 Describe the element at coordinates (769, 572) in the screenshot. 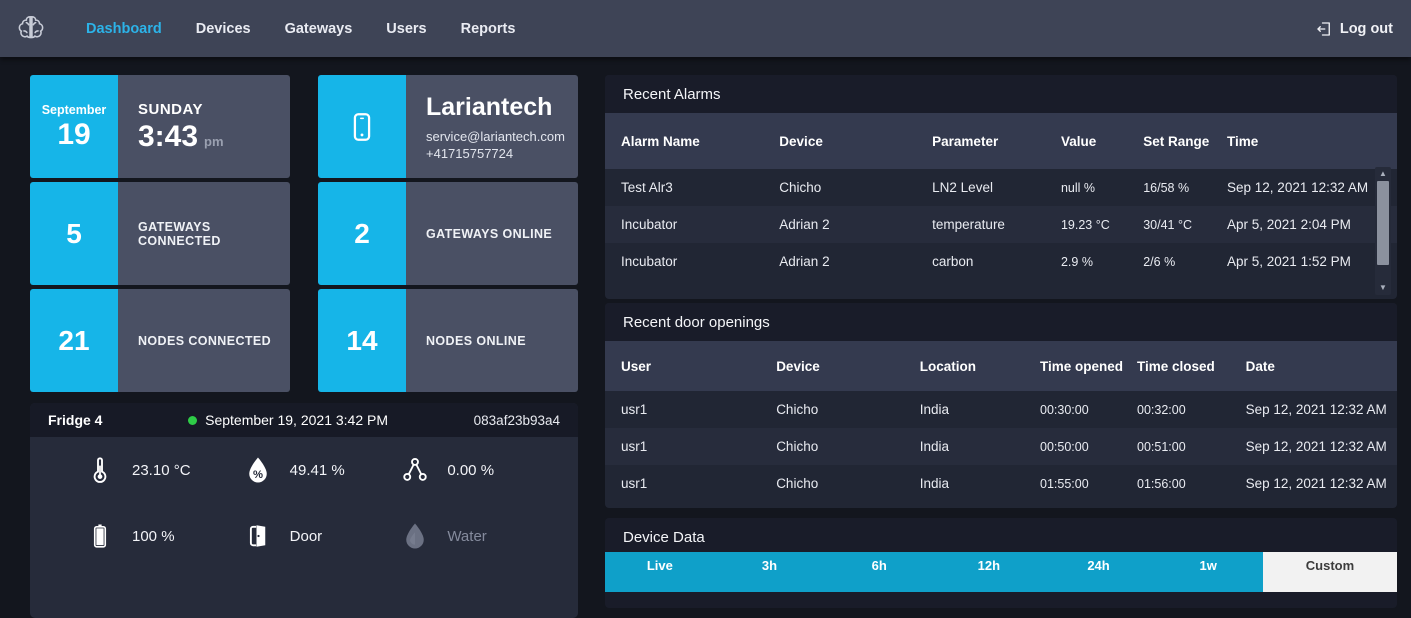

I see `range-tab-3h: 3h` at that location.